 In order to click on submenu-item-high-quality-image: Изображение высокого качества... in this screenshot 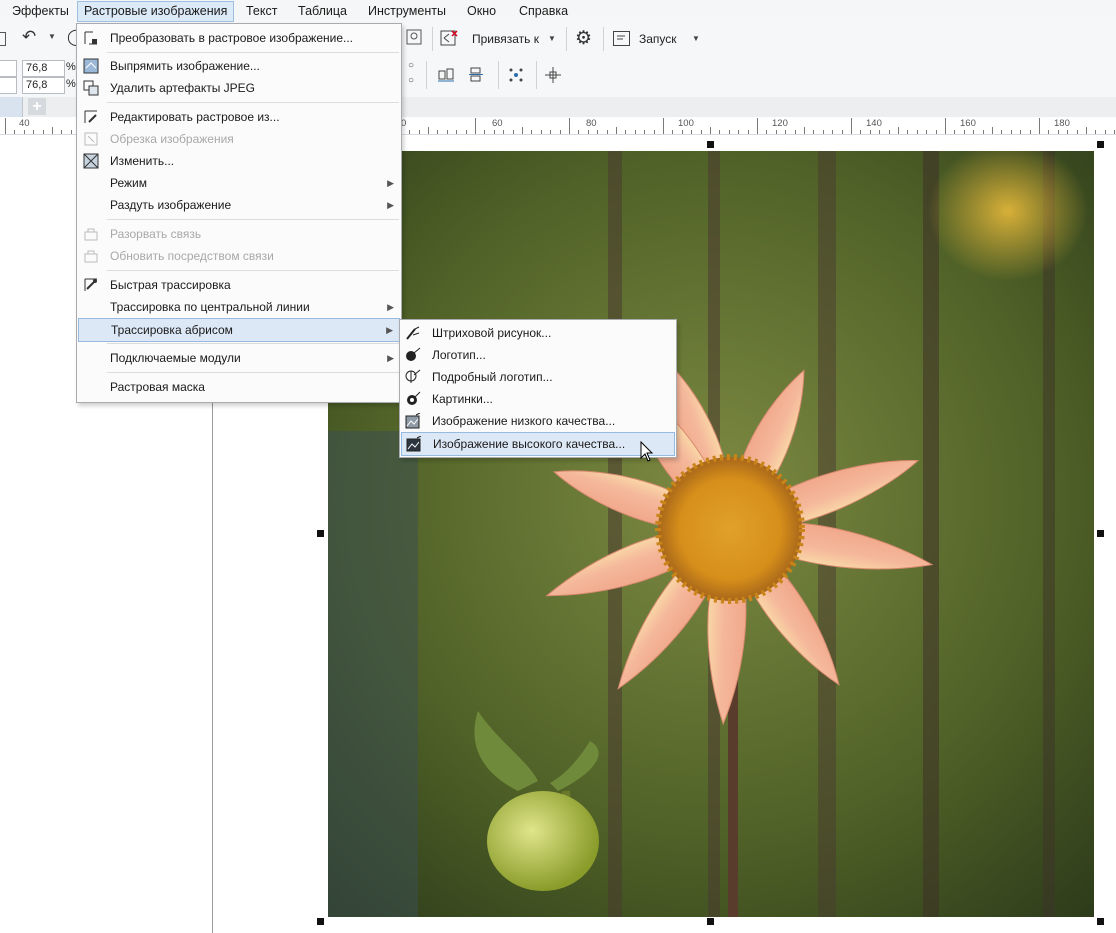, I will do `click(538, 444)`.